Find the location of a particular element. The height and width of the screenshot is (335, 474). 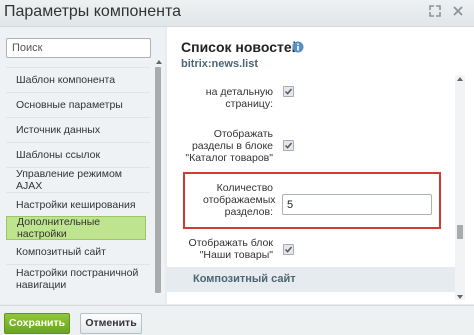

sidebar-item-pagination-settings: Настройки постраничной навигации is located at coordinates (76, 279).